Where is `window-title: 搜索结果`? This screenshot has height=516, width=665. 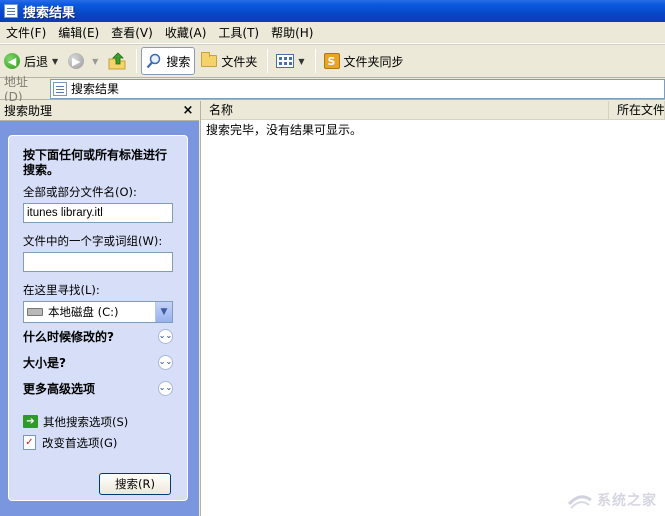 window-title: 搜索结果 is located at coordinates (49, 13).